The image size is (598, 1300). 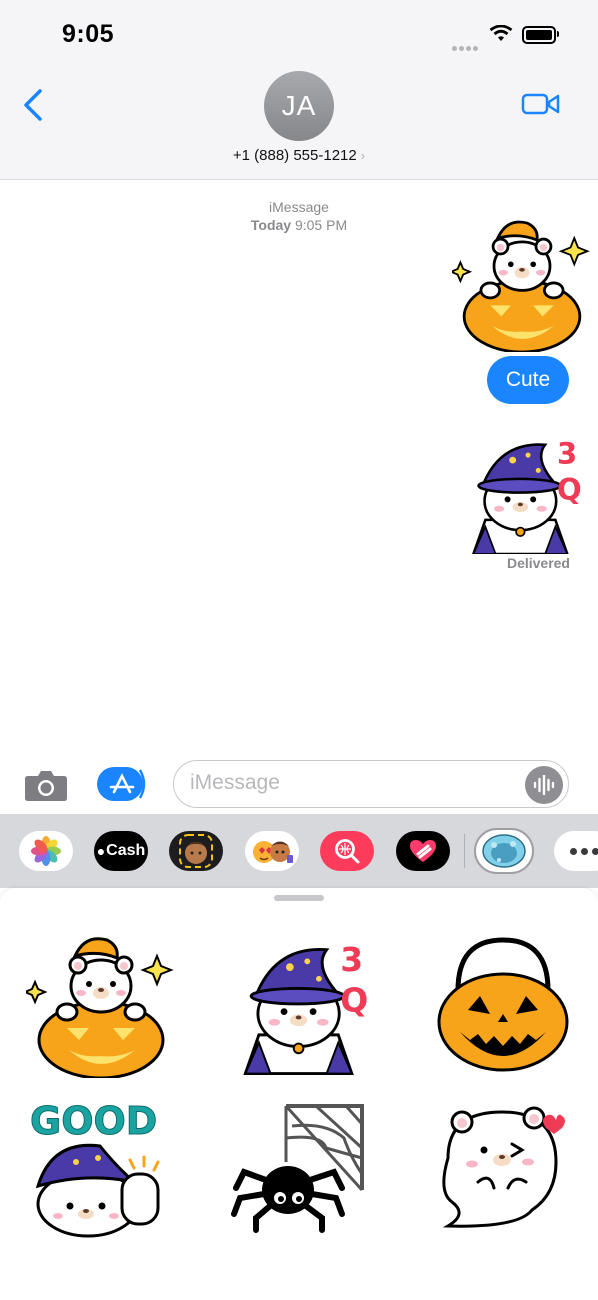 What do you see at coordinates (294, 155) in the screenshot?
I see `contact-phone: +1 (888) 555-1212` at bounding box center [294, 155].